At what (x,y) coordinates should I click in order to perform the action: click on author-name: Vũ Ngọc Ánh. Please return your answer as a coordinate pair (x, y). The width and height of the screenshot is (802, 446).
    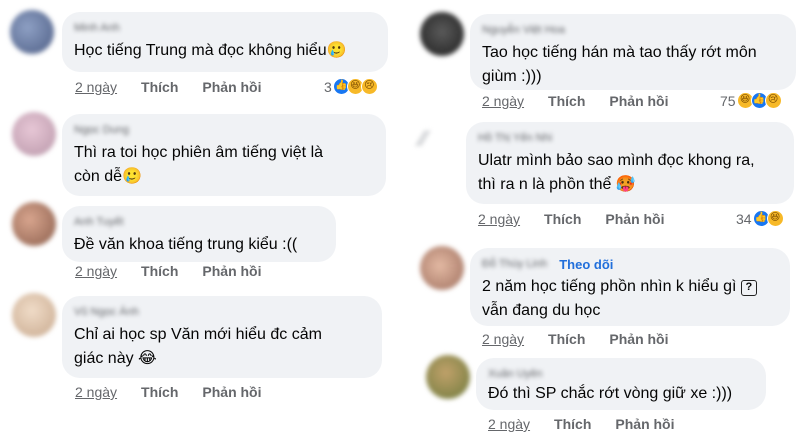
    Looking at the image, I should click on (222, 312).